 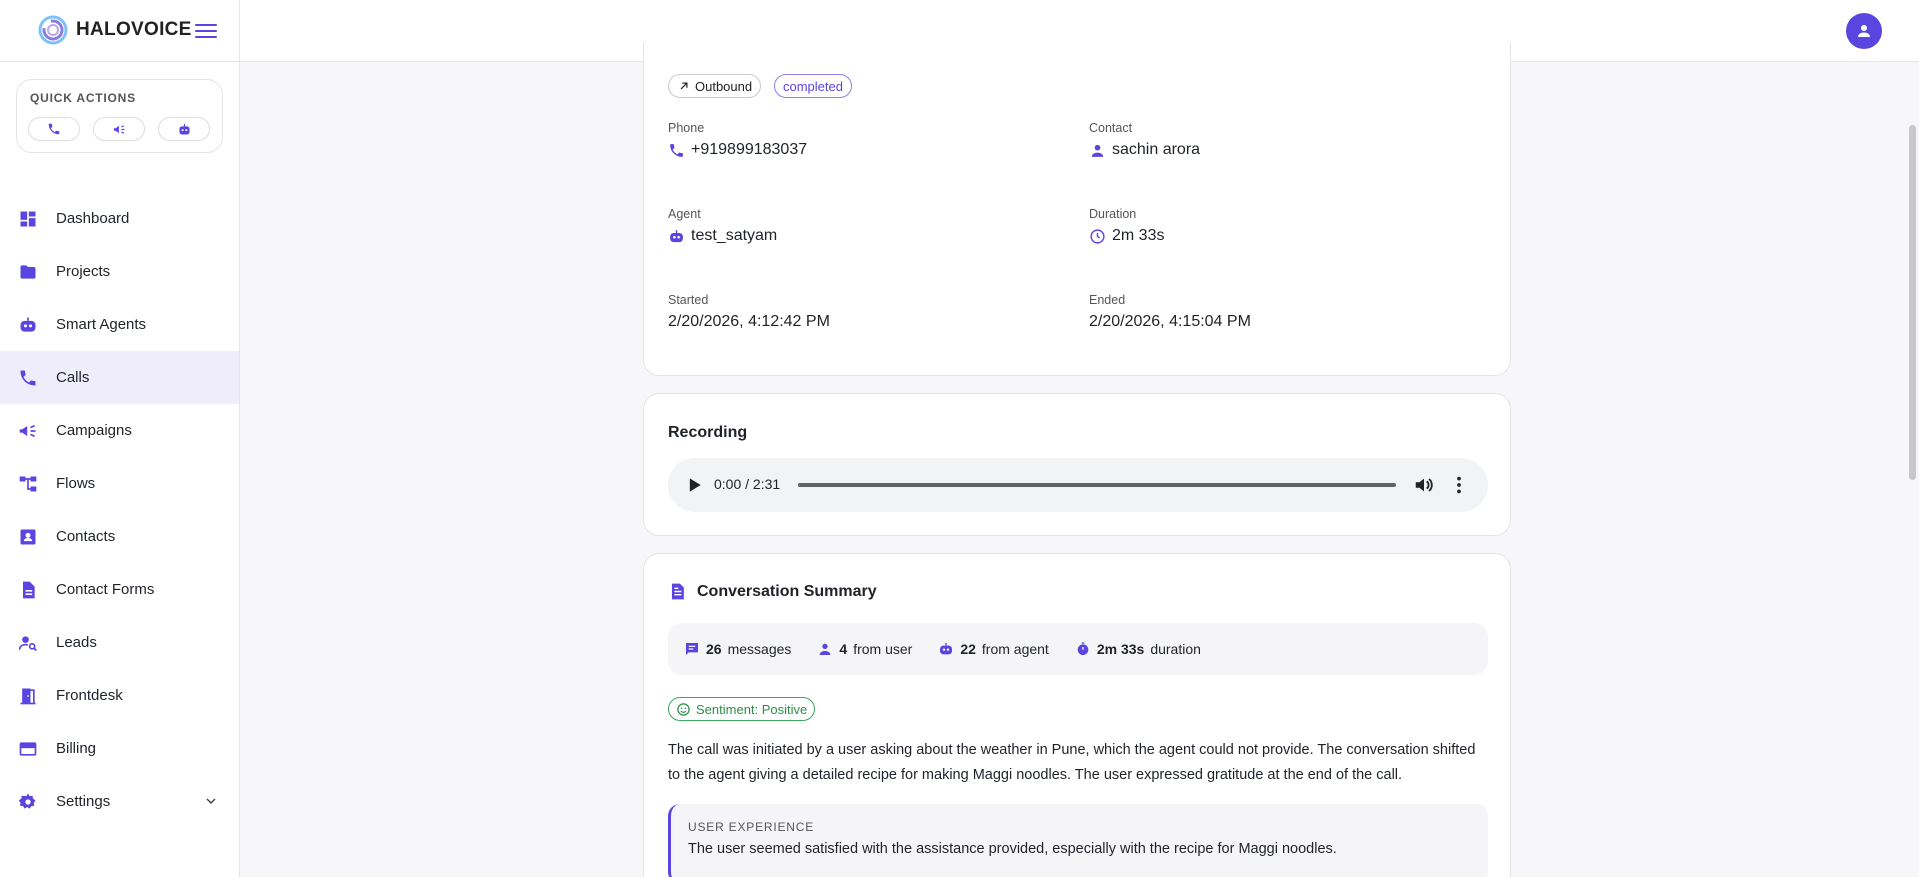 I want to click on ended-value: 2/20/2026, 4:15:04 PM, so click(x=1170, y=321).